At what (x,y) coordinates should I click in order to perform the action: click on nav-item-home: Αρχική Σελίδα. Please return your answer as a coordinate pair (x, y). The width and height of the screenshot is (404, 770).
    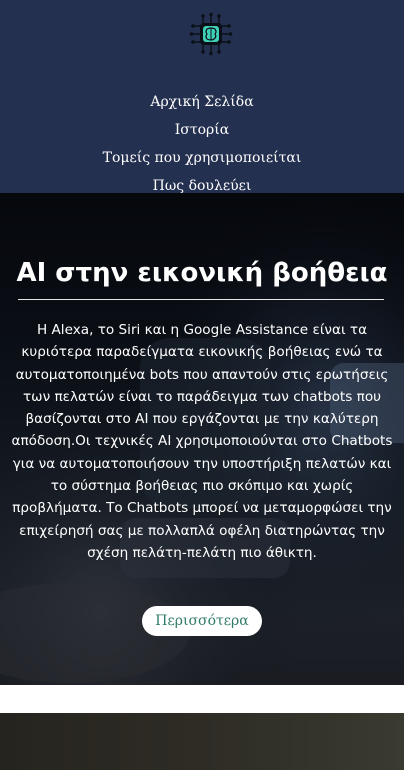
    Looking at the image, I should click on (202, 102).